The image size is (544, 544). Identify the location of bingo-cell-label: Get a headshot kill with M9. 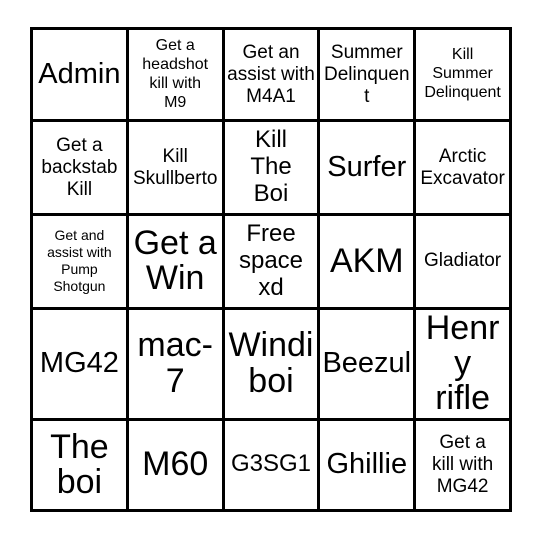
(175, 73).